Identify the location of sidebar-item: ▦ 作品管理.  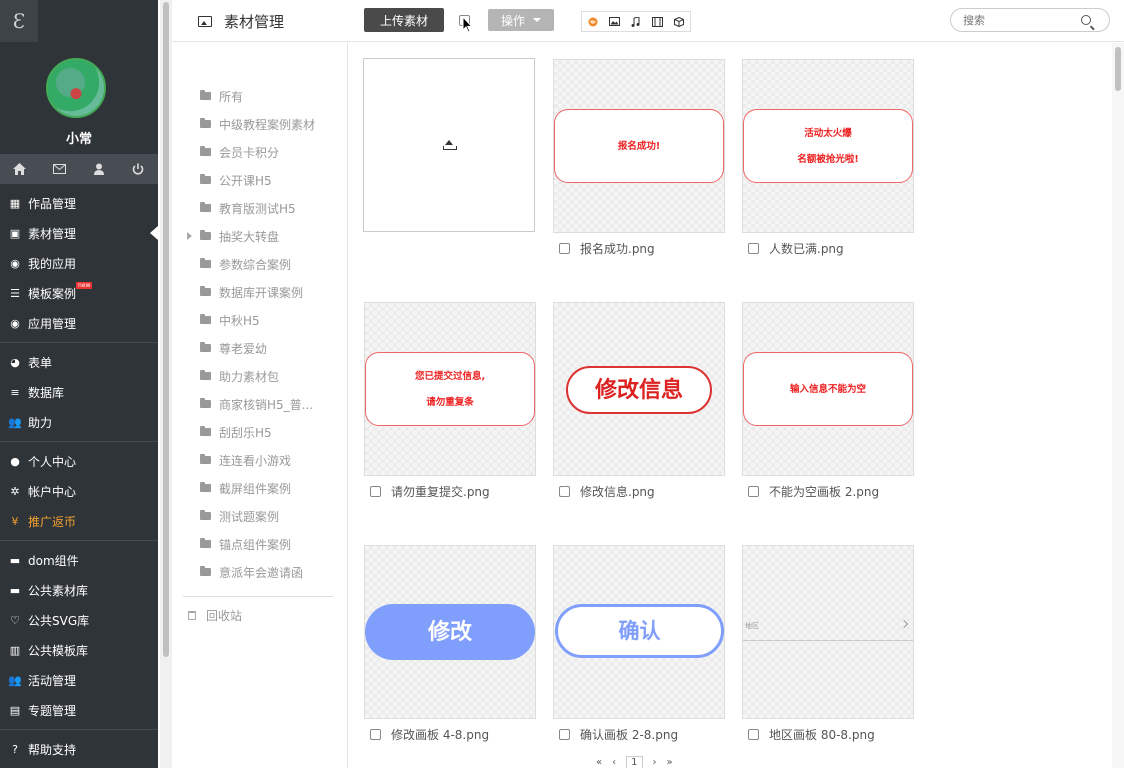
(79, 203).